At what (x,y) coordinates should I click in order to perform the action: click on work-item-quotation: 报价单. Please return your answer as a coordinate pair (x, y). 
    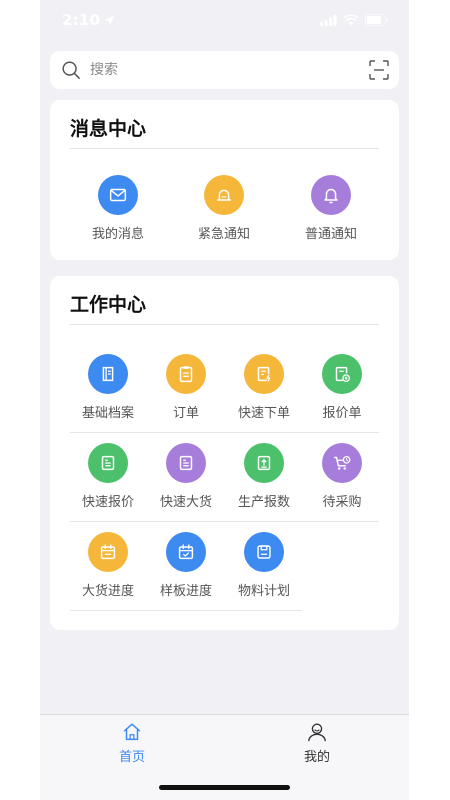
    Looking at the image, I should click on (342, 387).